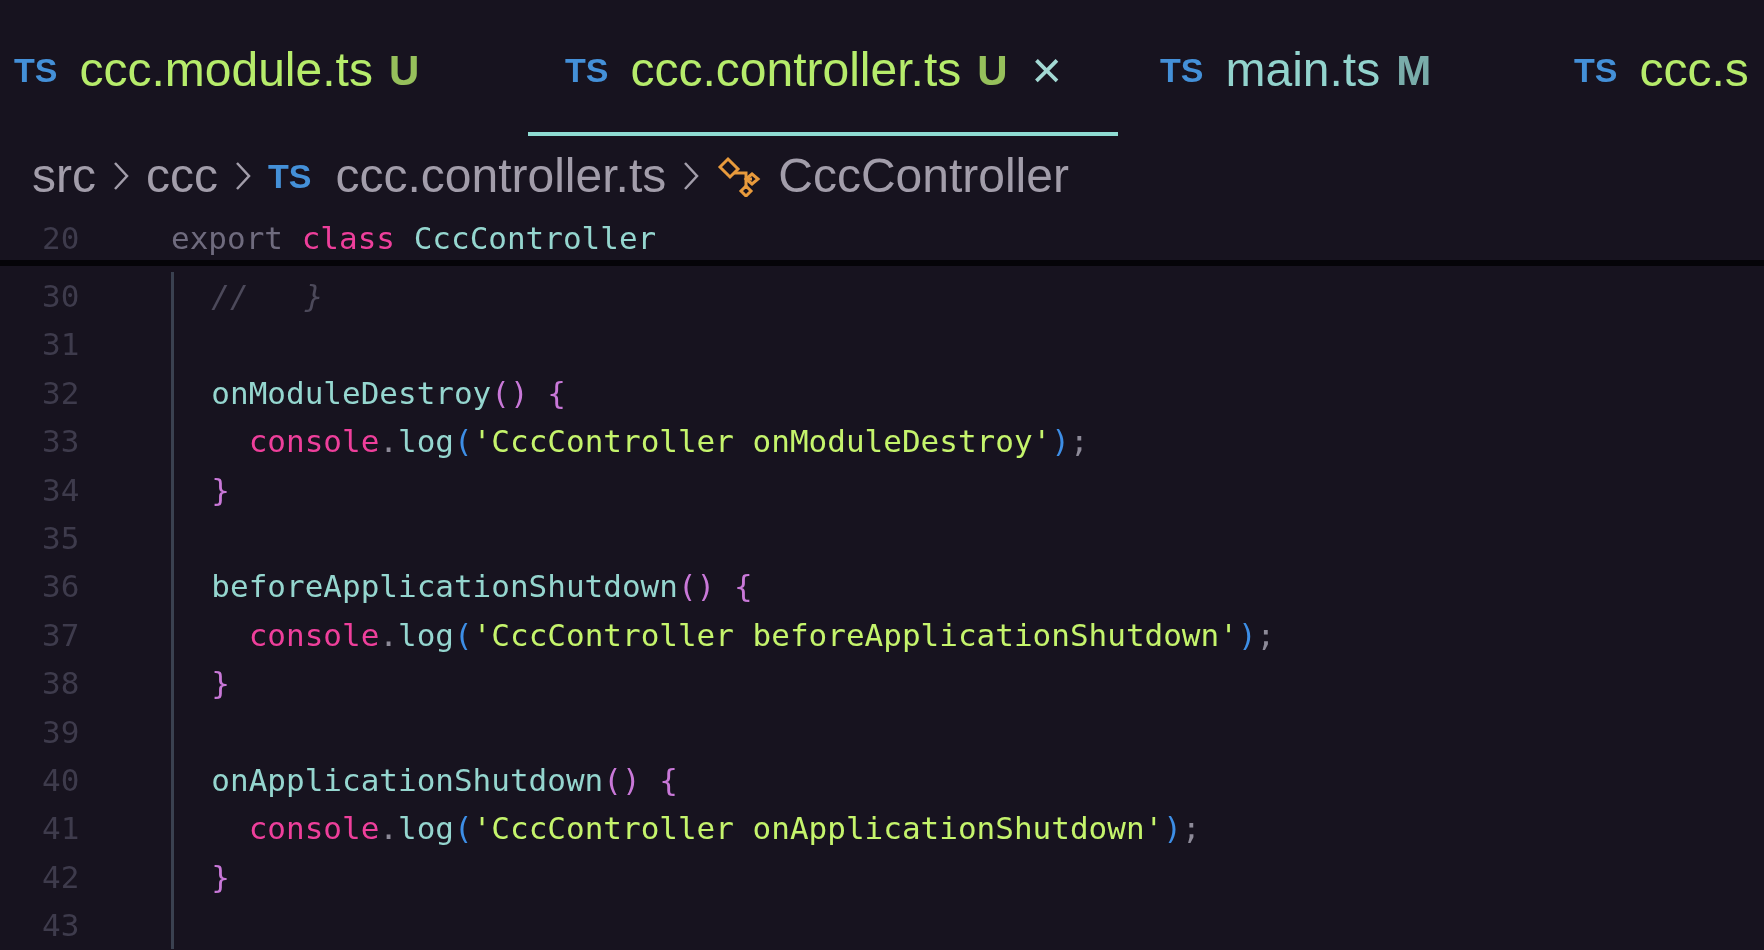 The image size is (1764, 950). I want to click on code-line: console.log('CccController beforeApplicationShutdown');, so click(761, 635).